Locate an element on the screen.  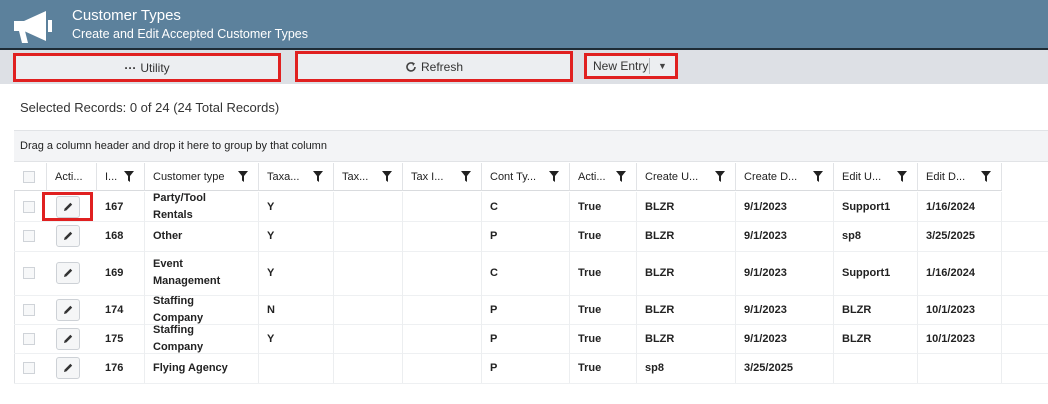
utility-button: ··· Utility is located at coordinates (147, 67).